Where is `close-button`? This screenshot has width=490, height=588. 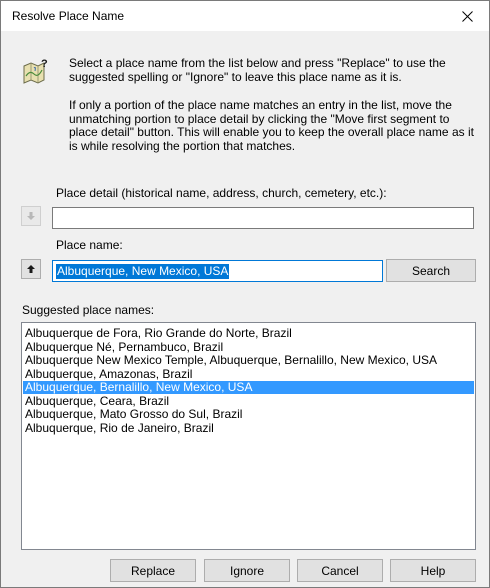
close-button is located at coordinates (467, 16).